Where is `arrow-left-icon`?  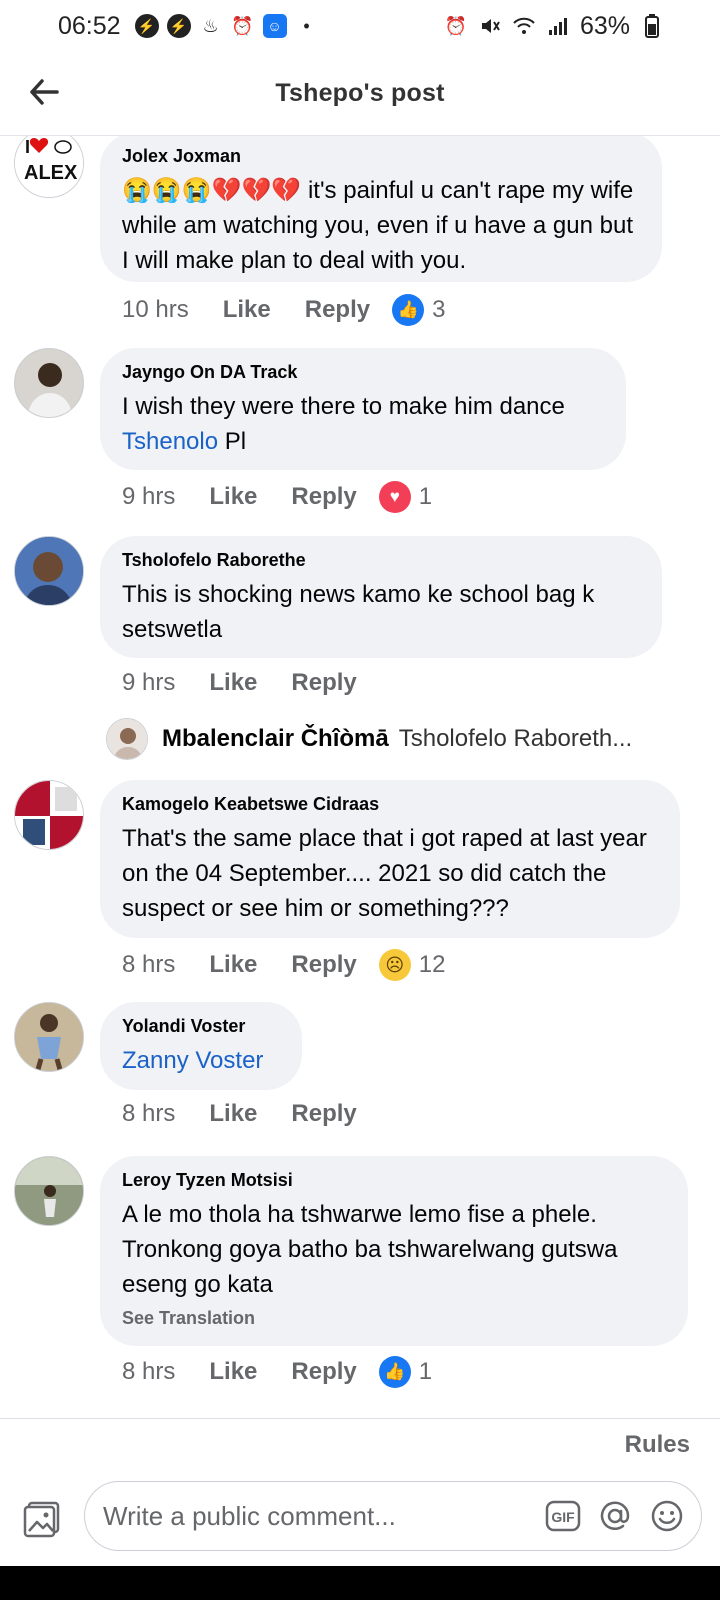 arrow-left-icon is located at coordinates (44, 92).